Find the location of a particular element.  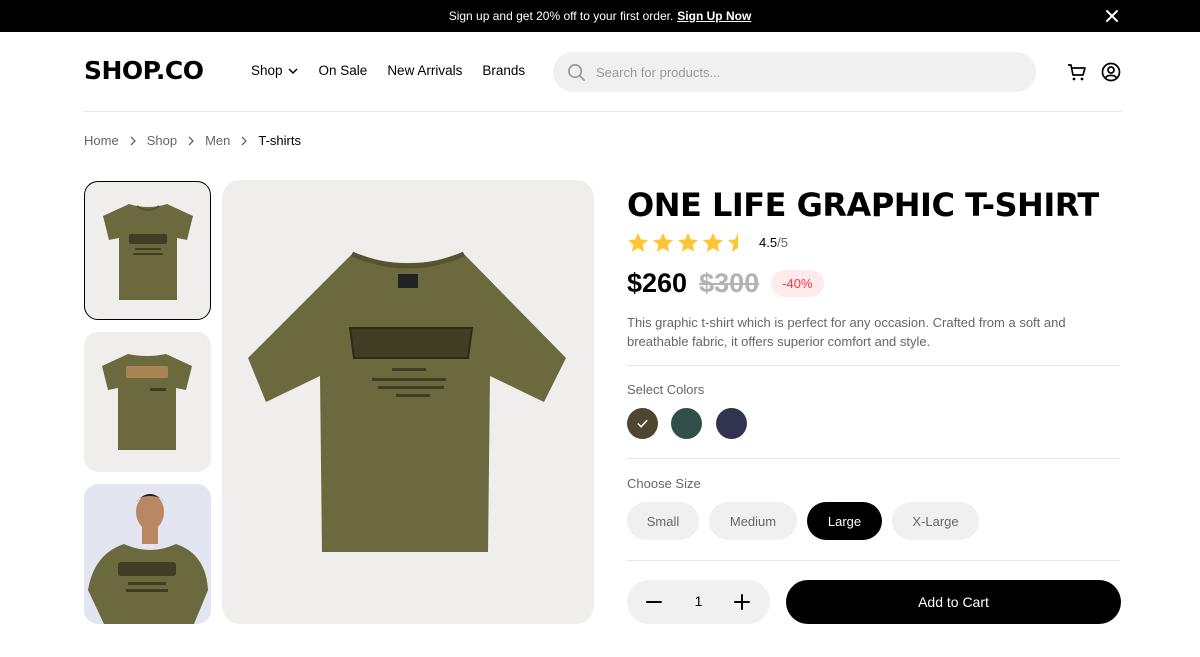

size-small: Small is located at coordinates (663, 521).